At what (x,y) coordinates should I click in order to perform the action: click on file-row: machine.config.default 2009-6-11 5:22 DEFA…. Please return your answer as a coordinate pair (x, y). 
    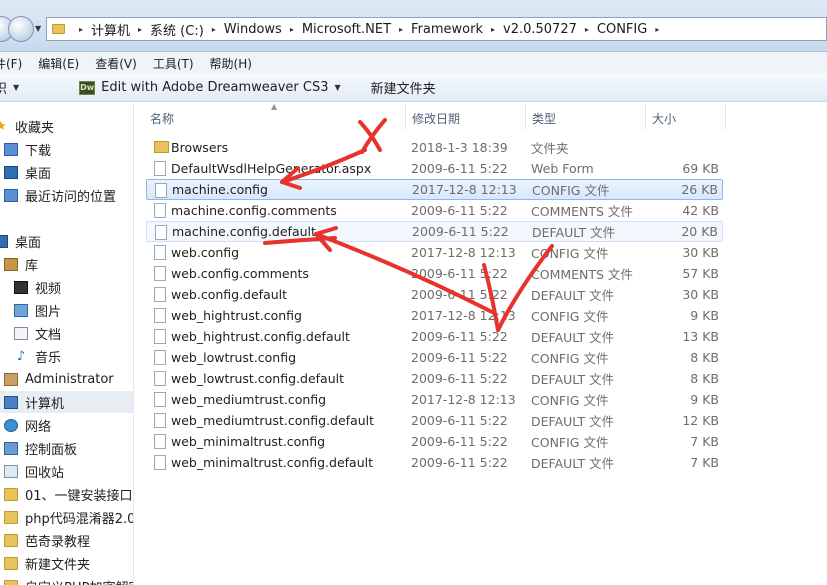
    Looking at the image, I should click on (434, 231).